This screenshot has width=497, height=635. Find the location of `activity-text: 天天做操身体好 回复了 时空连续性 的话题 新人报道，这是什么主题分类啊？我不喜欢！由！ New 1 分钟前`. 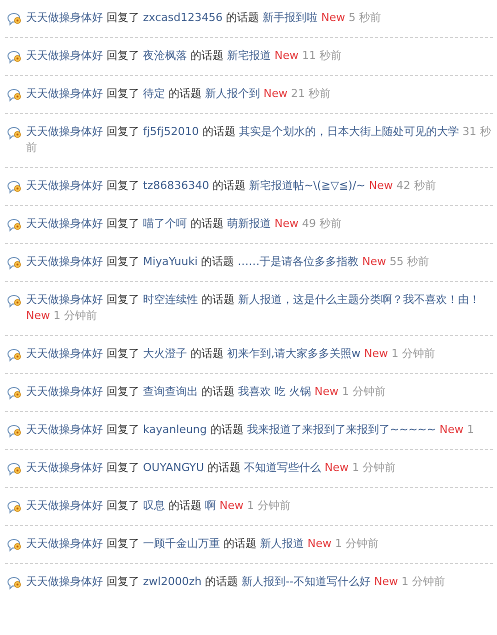

activity-text: 天天做操身体好 回复了 时空连续性 的话题 新人报道，这是什么主题分类啊？我不喜欢！由！ New 1 分钟前 is located at coordinates (253, 308).